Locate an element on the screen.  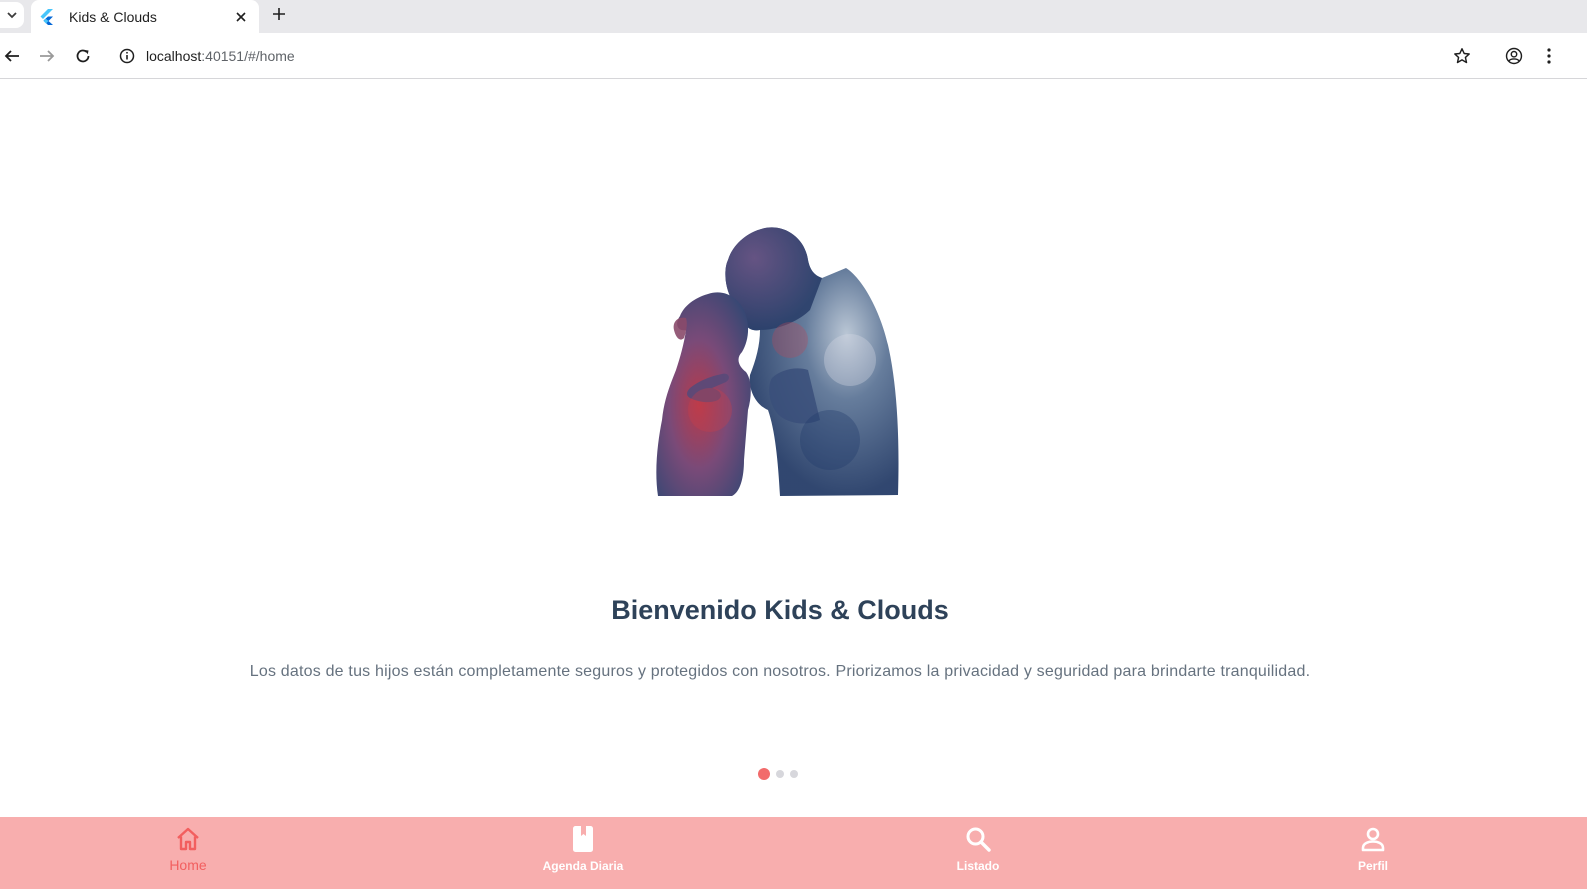
hero-illustration is located at coordinates (765, 365).